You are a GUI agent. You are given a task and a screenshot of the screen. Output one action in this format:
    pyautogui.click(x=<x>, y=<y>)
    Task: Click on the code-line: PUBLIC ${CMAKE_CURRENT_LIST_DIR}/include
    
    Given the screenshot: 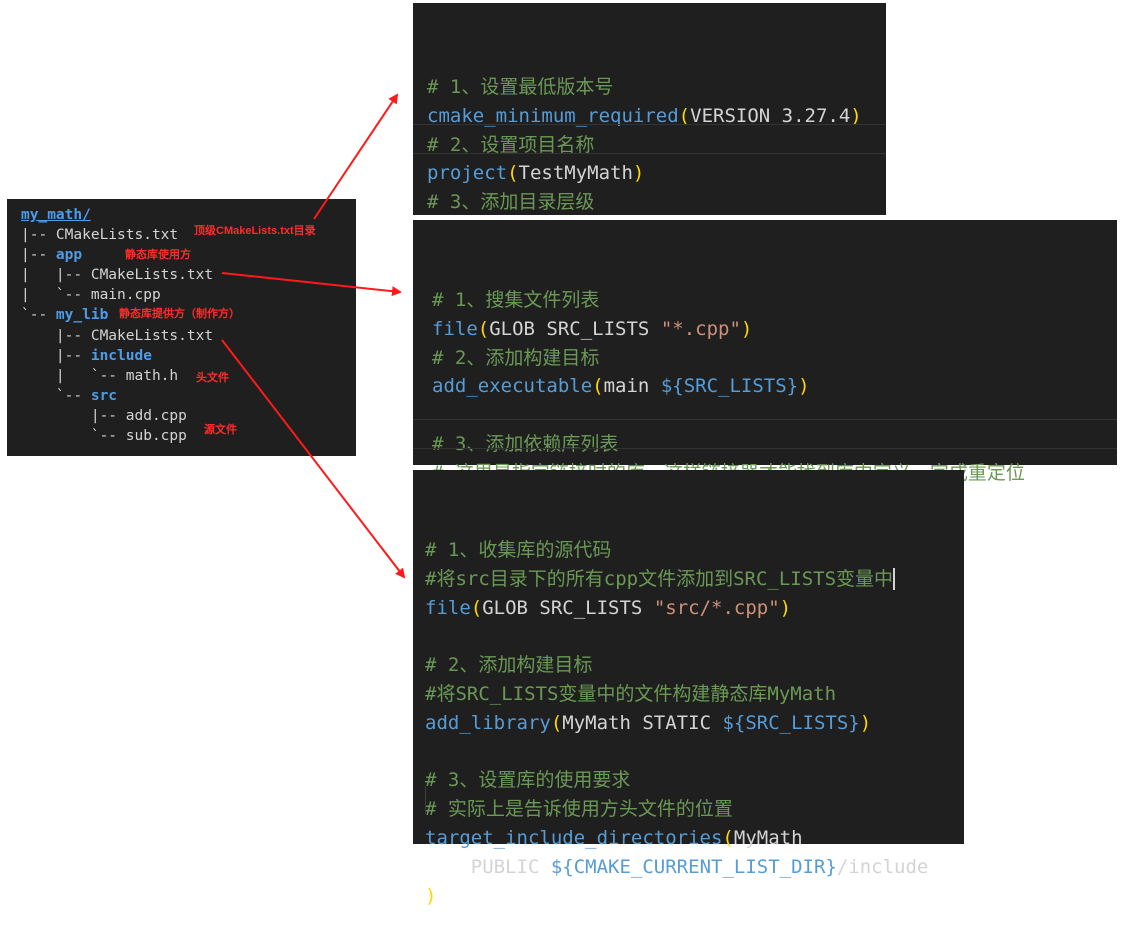 What is the action you would take?
    pyautogui.click(x=694, y=867)
    